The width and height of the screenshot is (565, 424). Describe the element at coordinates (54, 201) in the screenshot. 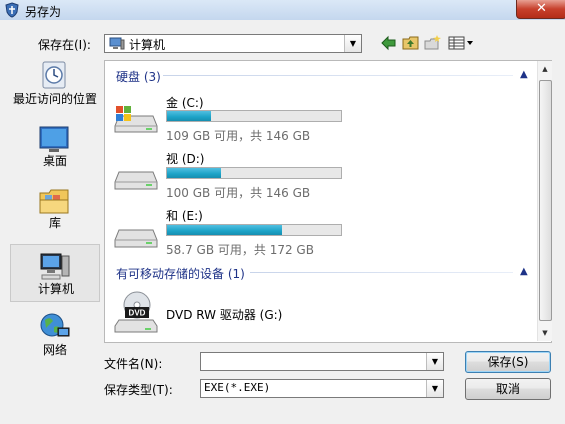

I see `libraries-icon` at that location.